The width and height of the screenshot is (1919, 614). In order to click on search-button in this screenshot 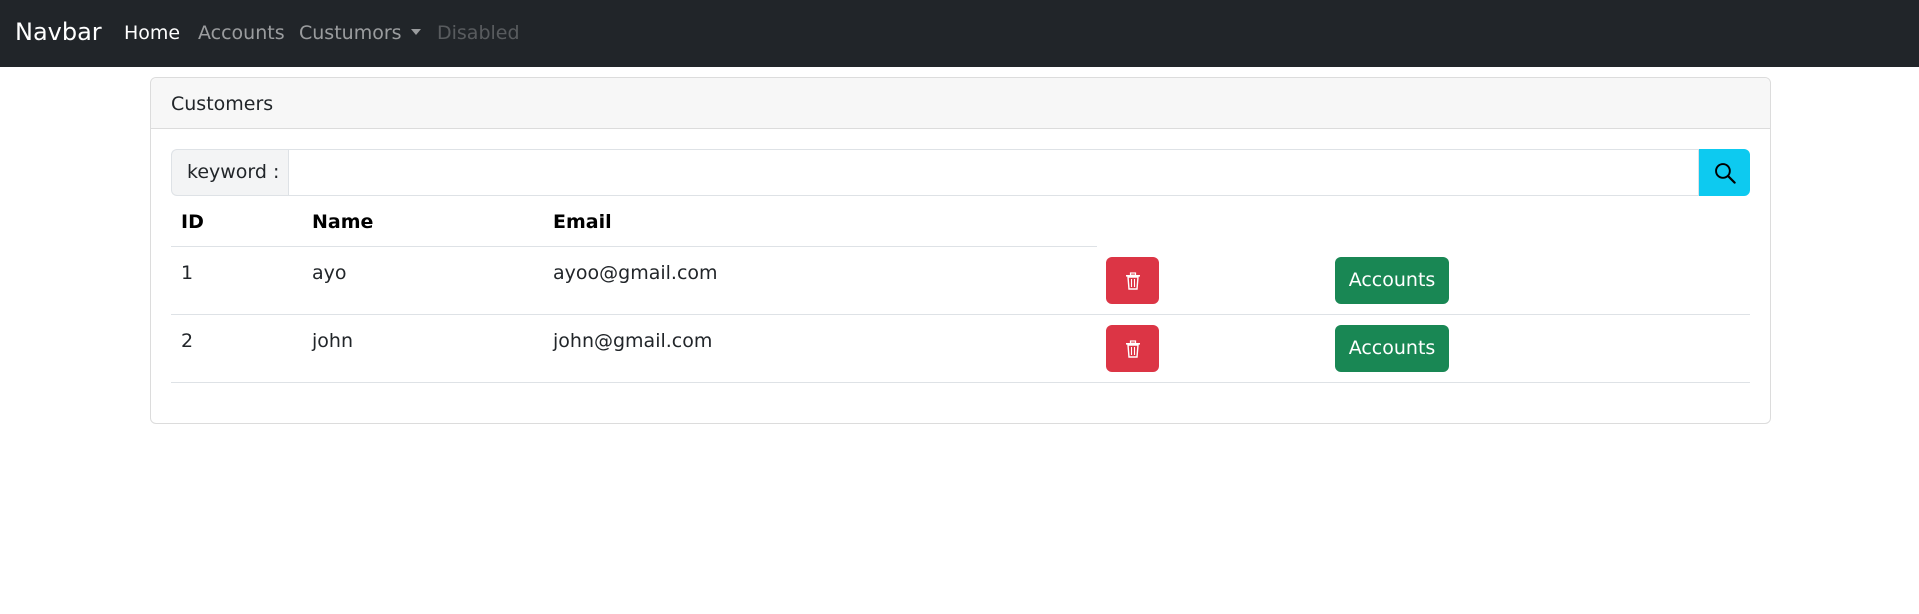, I will do `click(1724, 172)`.